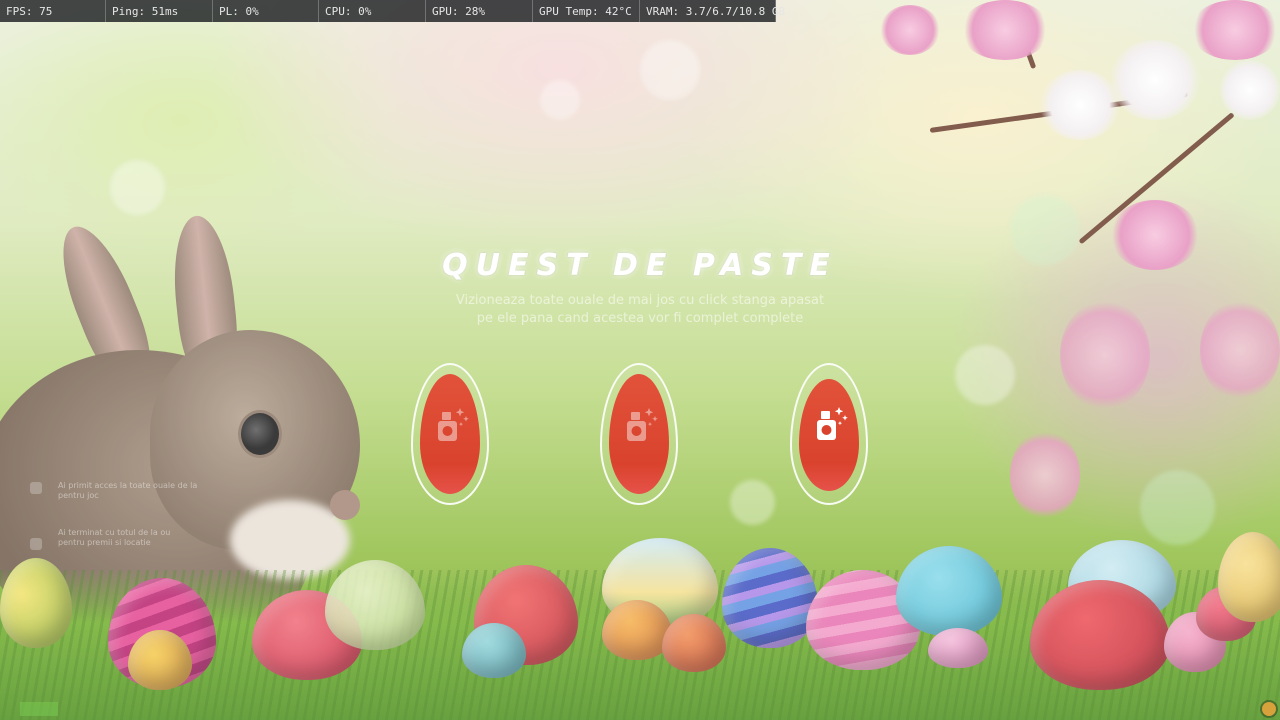 The image size is (1280, 720). I want to click on coin-icon, so click(1269, 709).